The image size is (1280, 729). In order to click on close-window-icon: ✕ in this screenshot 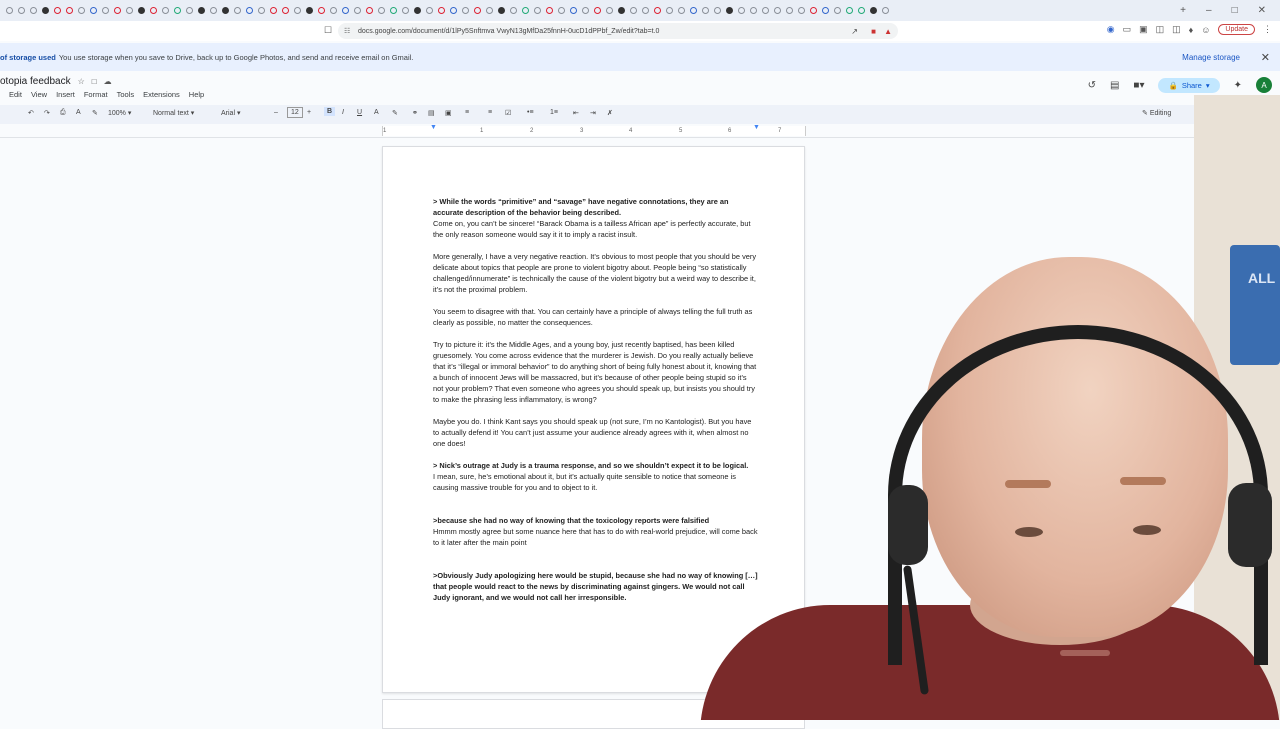, I will do `click(1262, 10)`.